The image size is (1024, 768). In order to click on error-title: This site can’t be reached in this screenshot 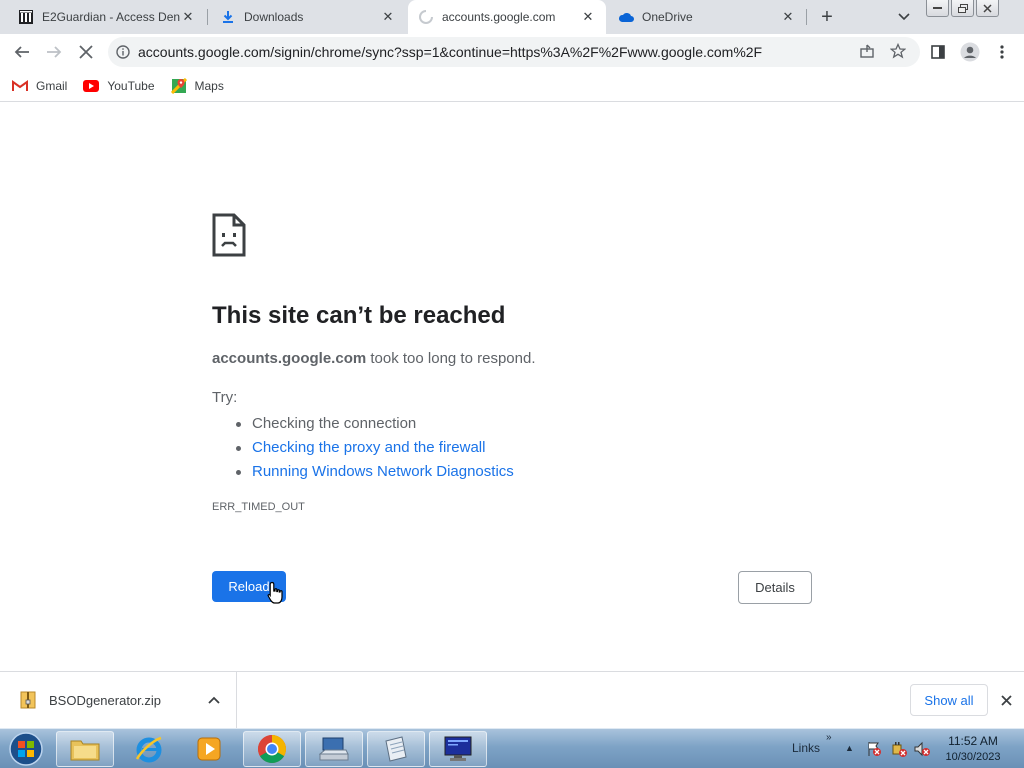, I will do `click(359, 315)`.